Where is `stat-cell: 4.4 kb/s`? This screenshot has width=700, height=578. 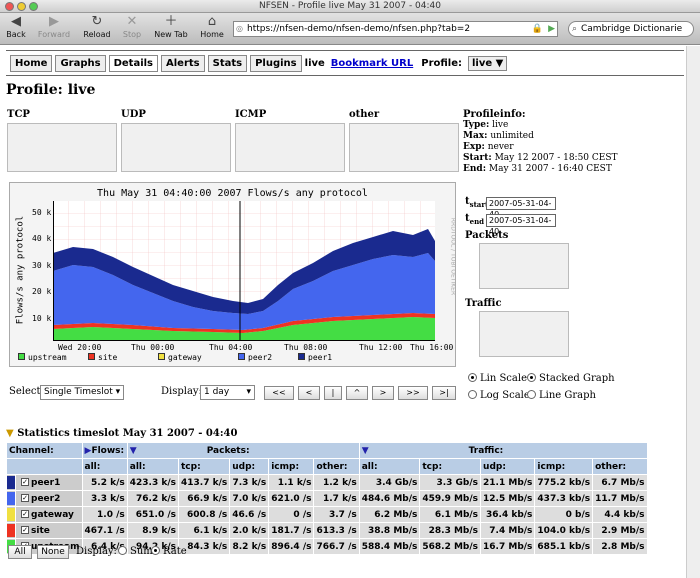
stat-cell: 4.4 kb/s is located at coordinates (620, 514).